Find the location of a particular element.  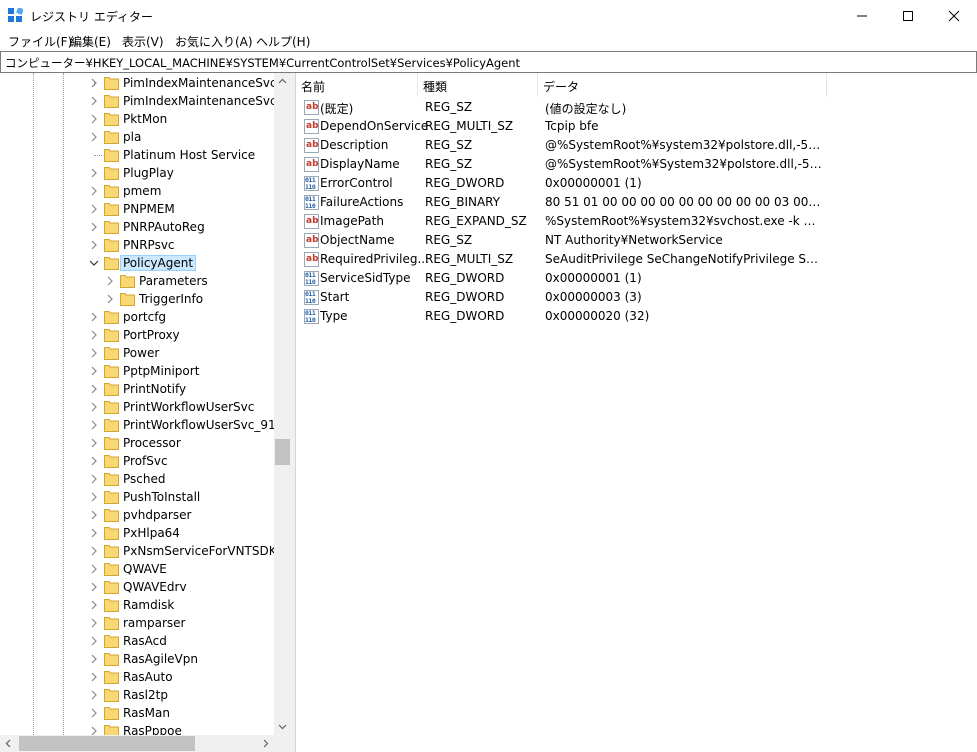

tree-item: Processor is located at coordinates (137, 443).